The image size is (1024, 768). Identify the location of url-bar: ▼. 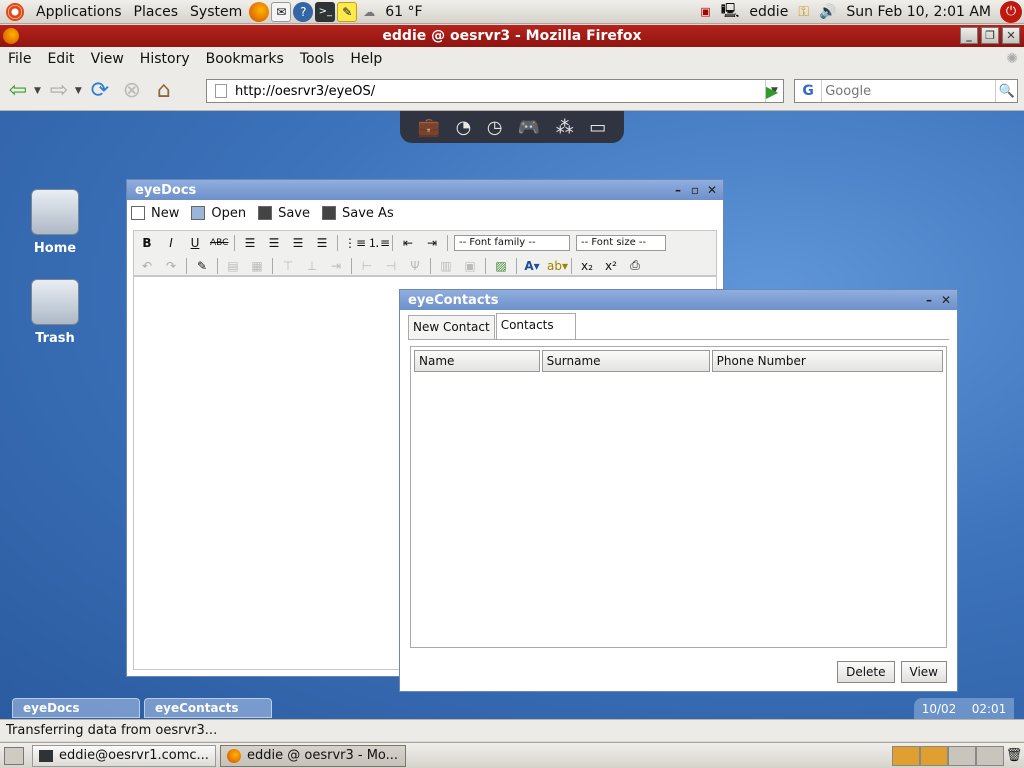
(495, 91).